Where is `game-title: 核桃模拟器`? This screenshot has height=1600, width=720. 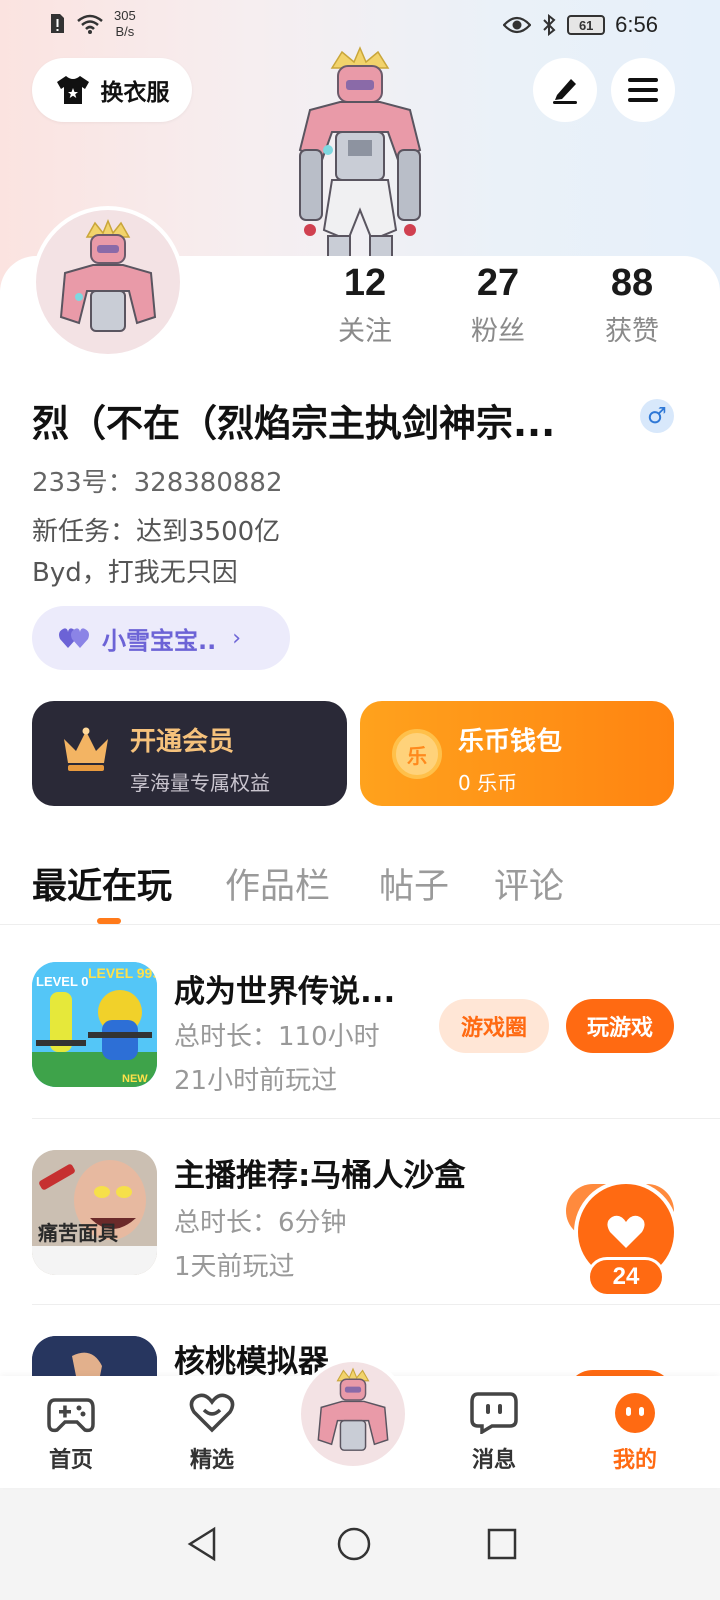
game-title: 核桃模拟器 is located at coordinates (251, 1362).